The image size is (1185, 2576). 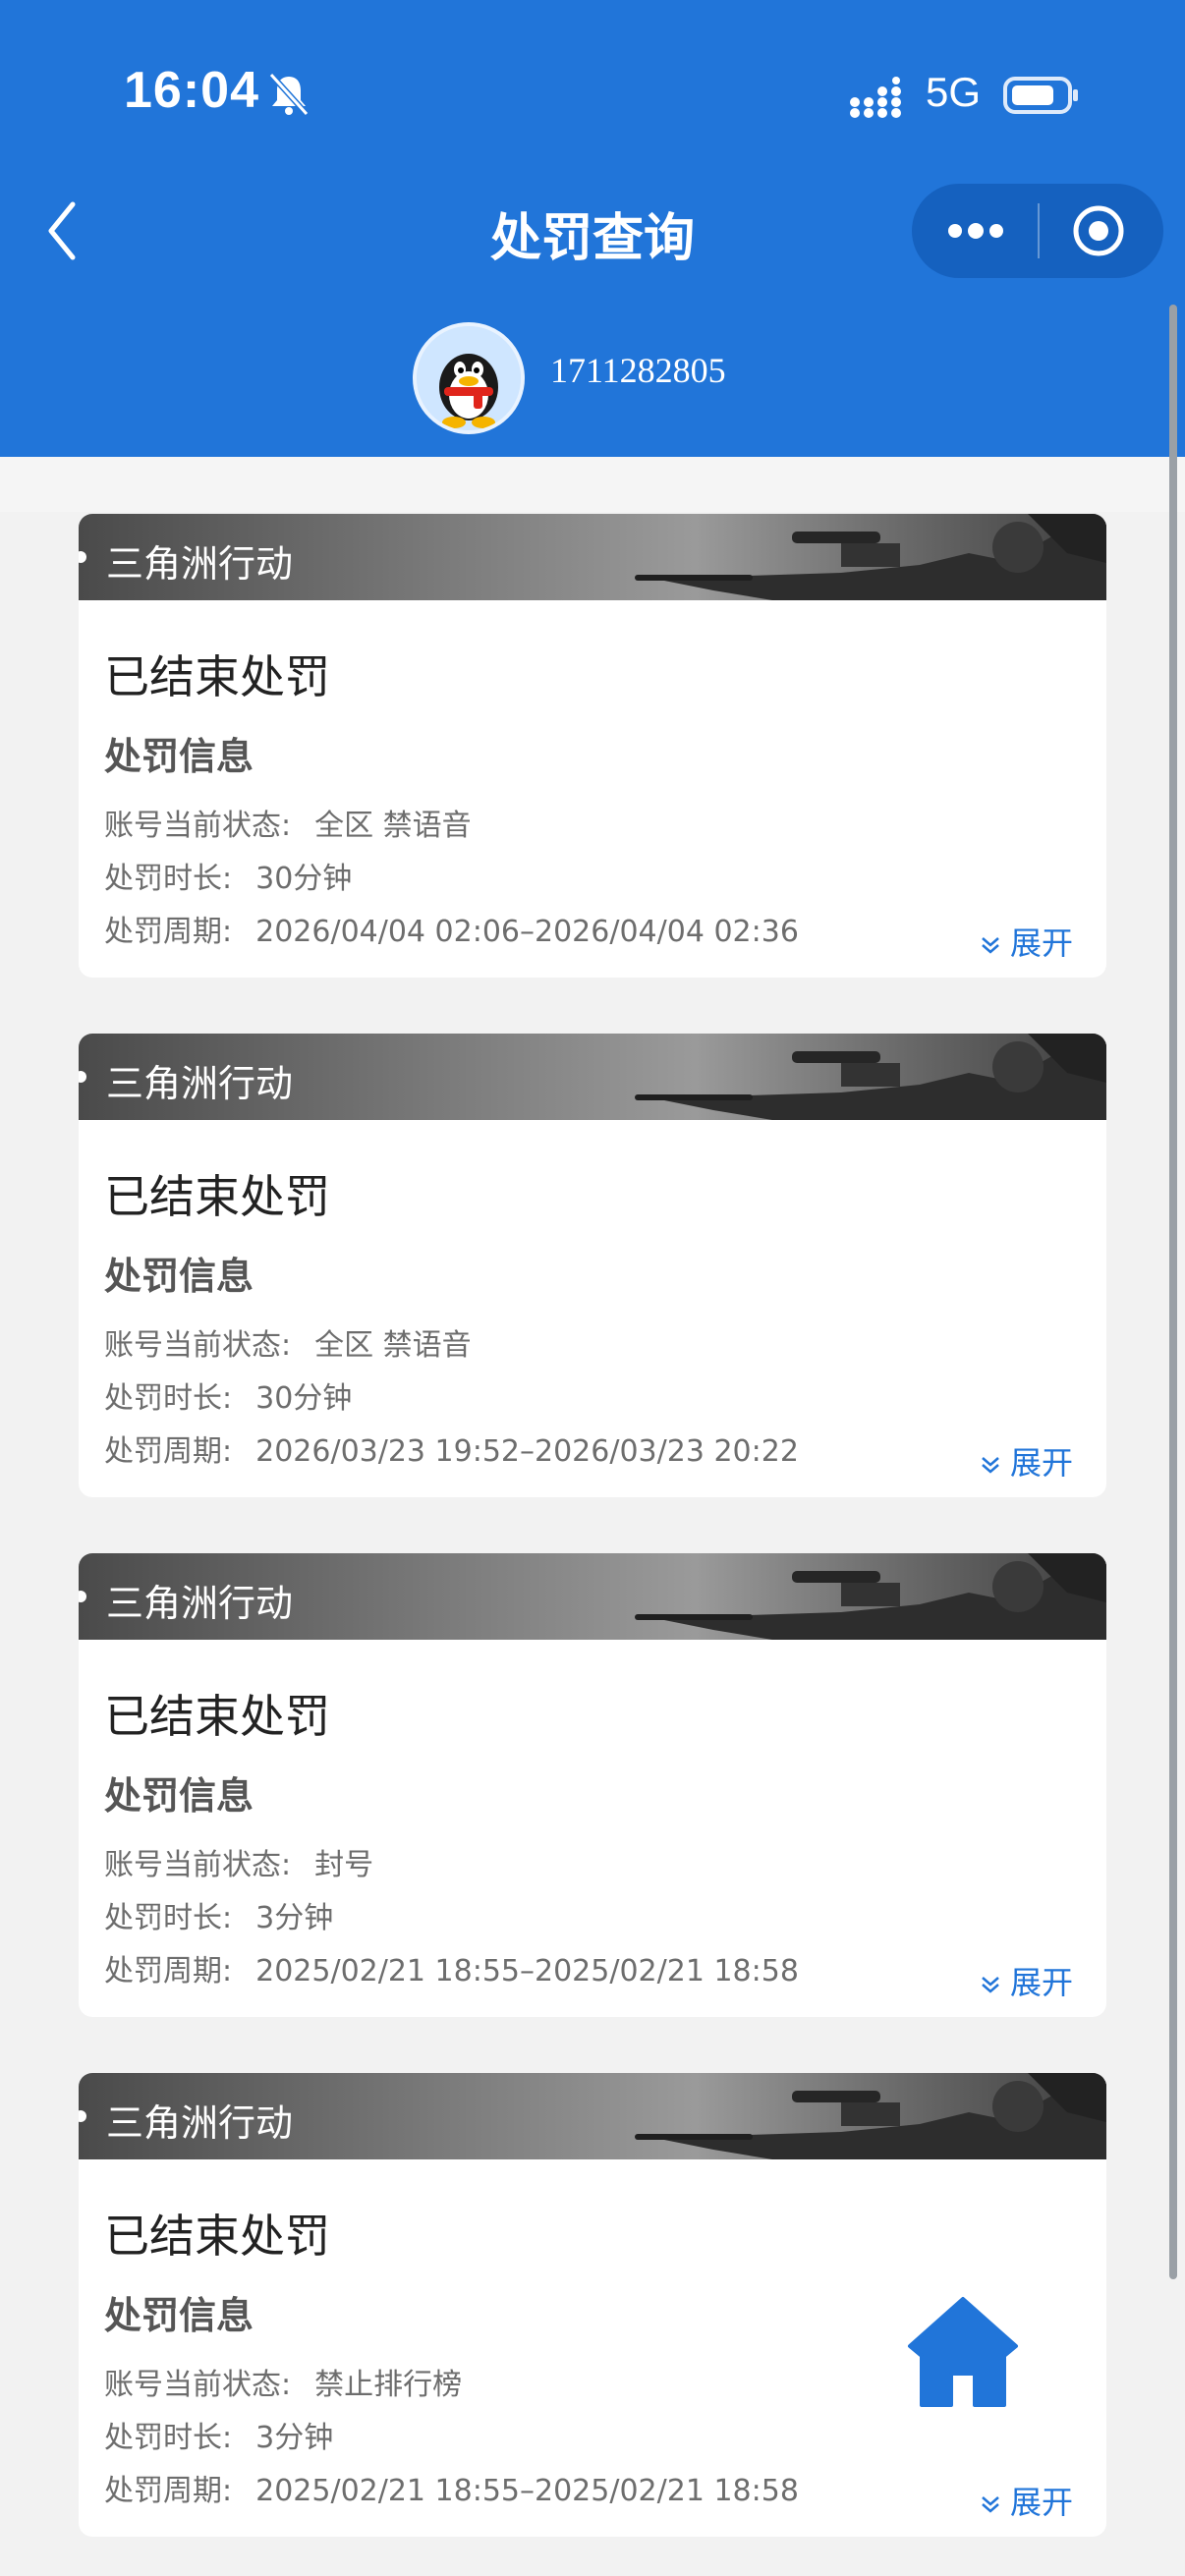 What do you see at coordinates (527, 932) in the screenshot?
I see `period-value: 2026/04/04 02:06–2026/04/04 02:36` at bounding box center [527, 932].